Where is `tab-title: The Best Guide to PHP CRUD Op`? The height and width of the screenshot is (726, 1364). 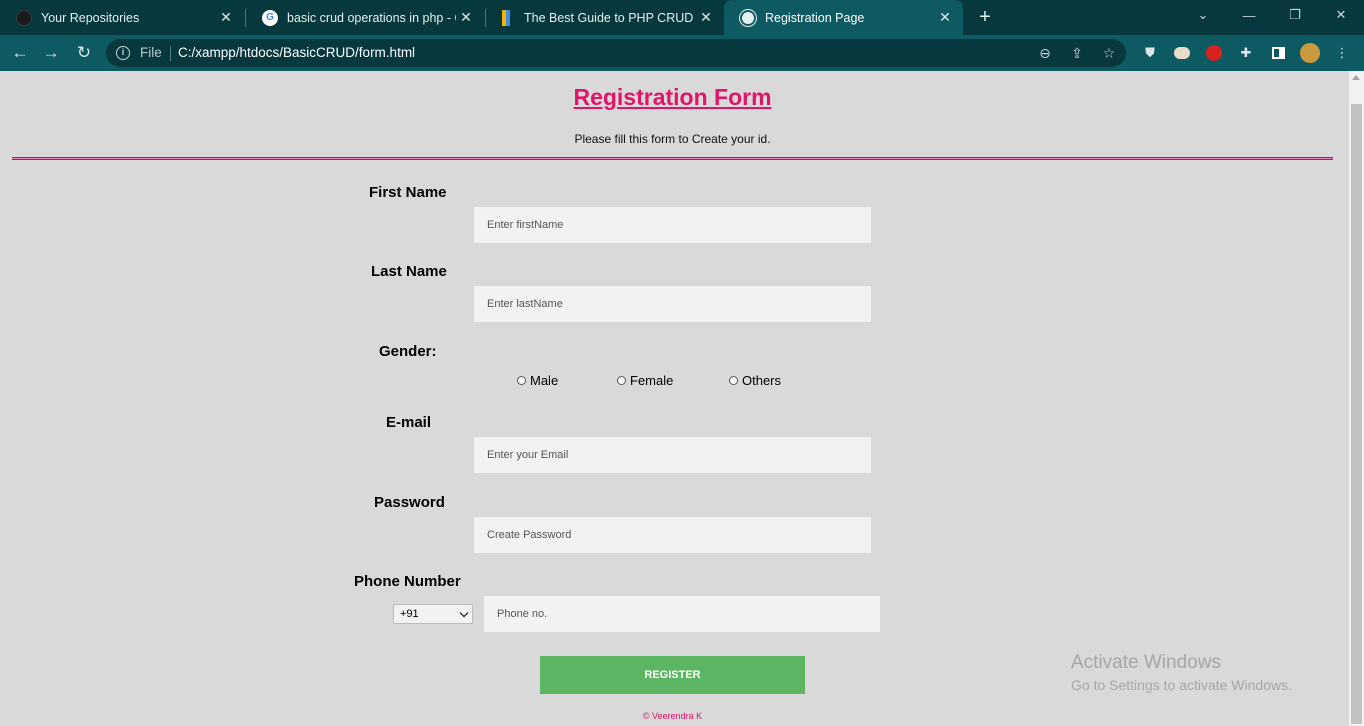 tab-title: The Best Guide to PHP CRUD Op is located at coordinates (610, 17).